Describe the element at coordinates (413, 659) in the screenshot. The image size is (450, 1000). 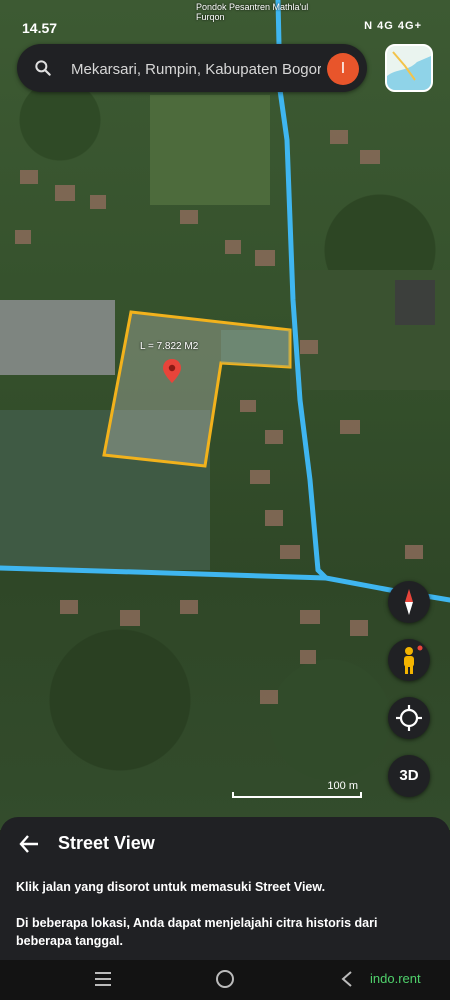
I see `pegman-icon` at that location.